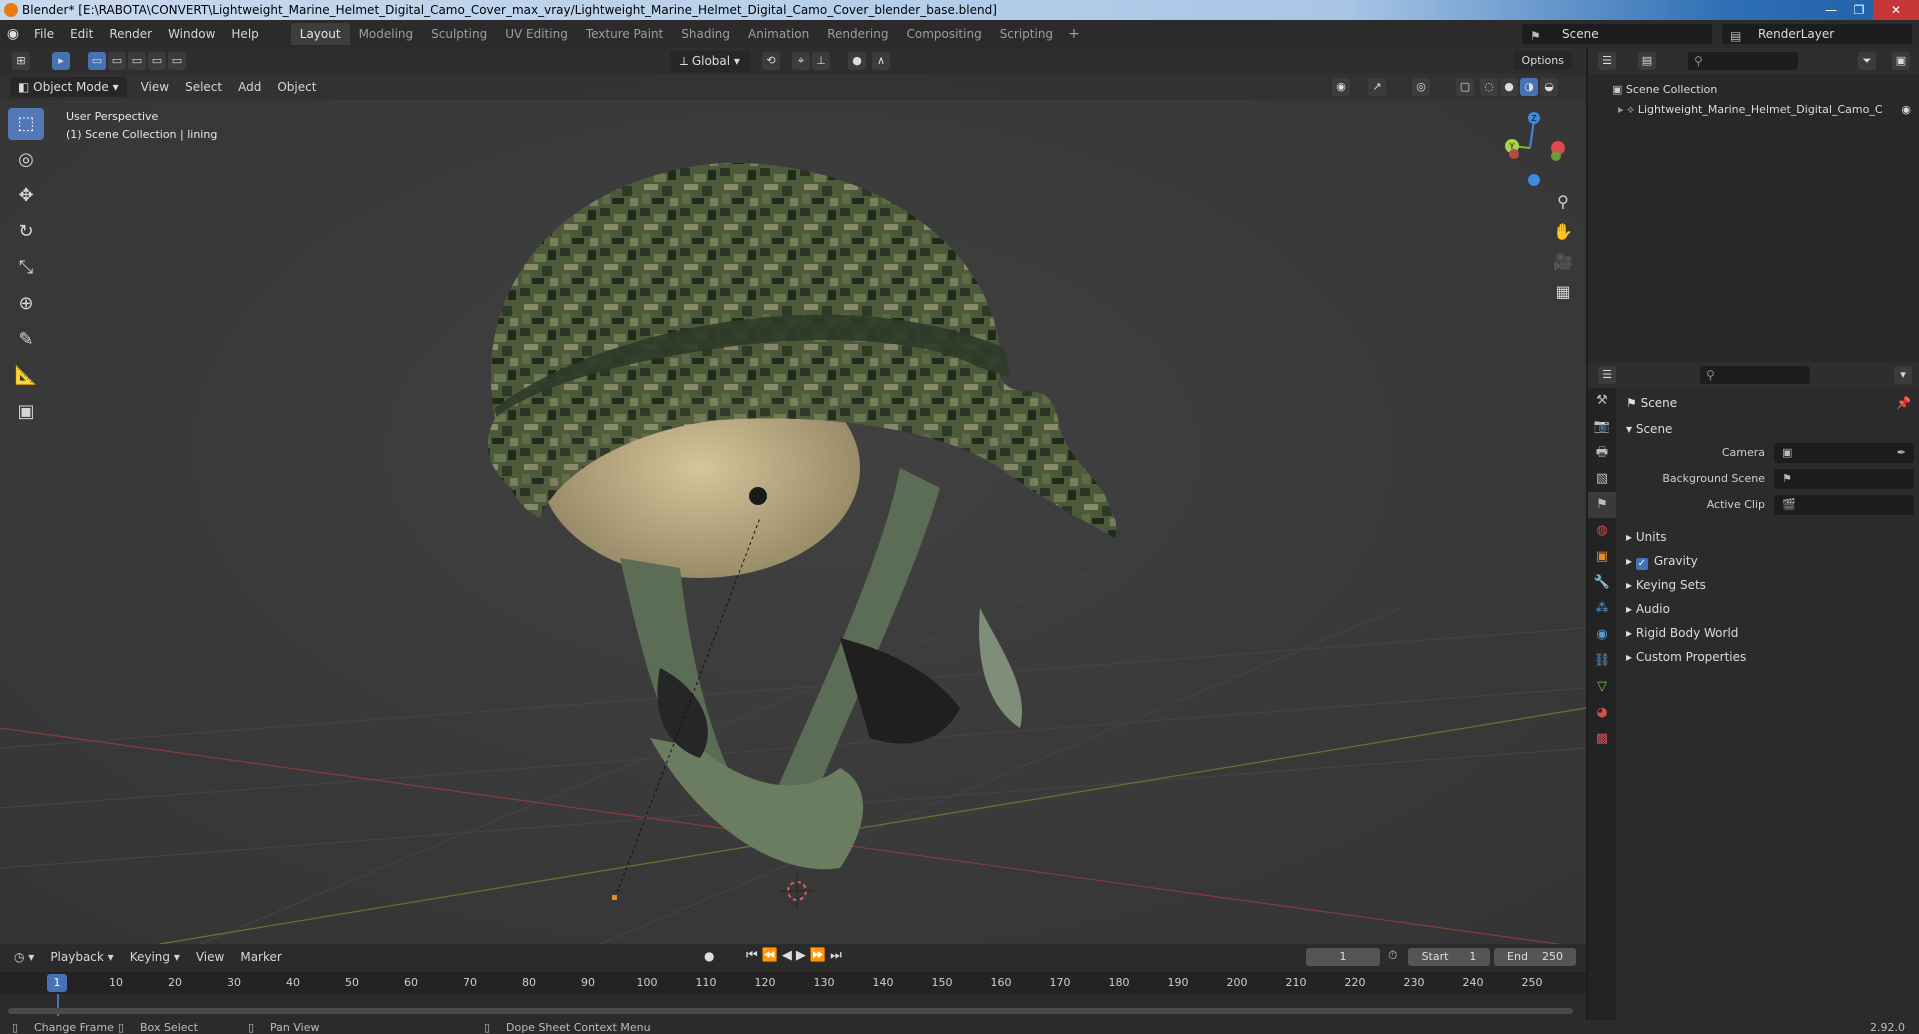 This screenshot has width=1919, height=1034. I want to click on add-workspace-button: +, so click(1074, 34).